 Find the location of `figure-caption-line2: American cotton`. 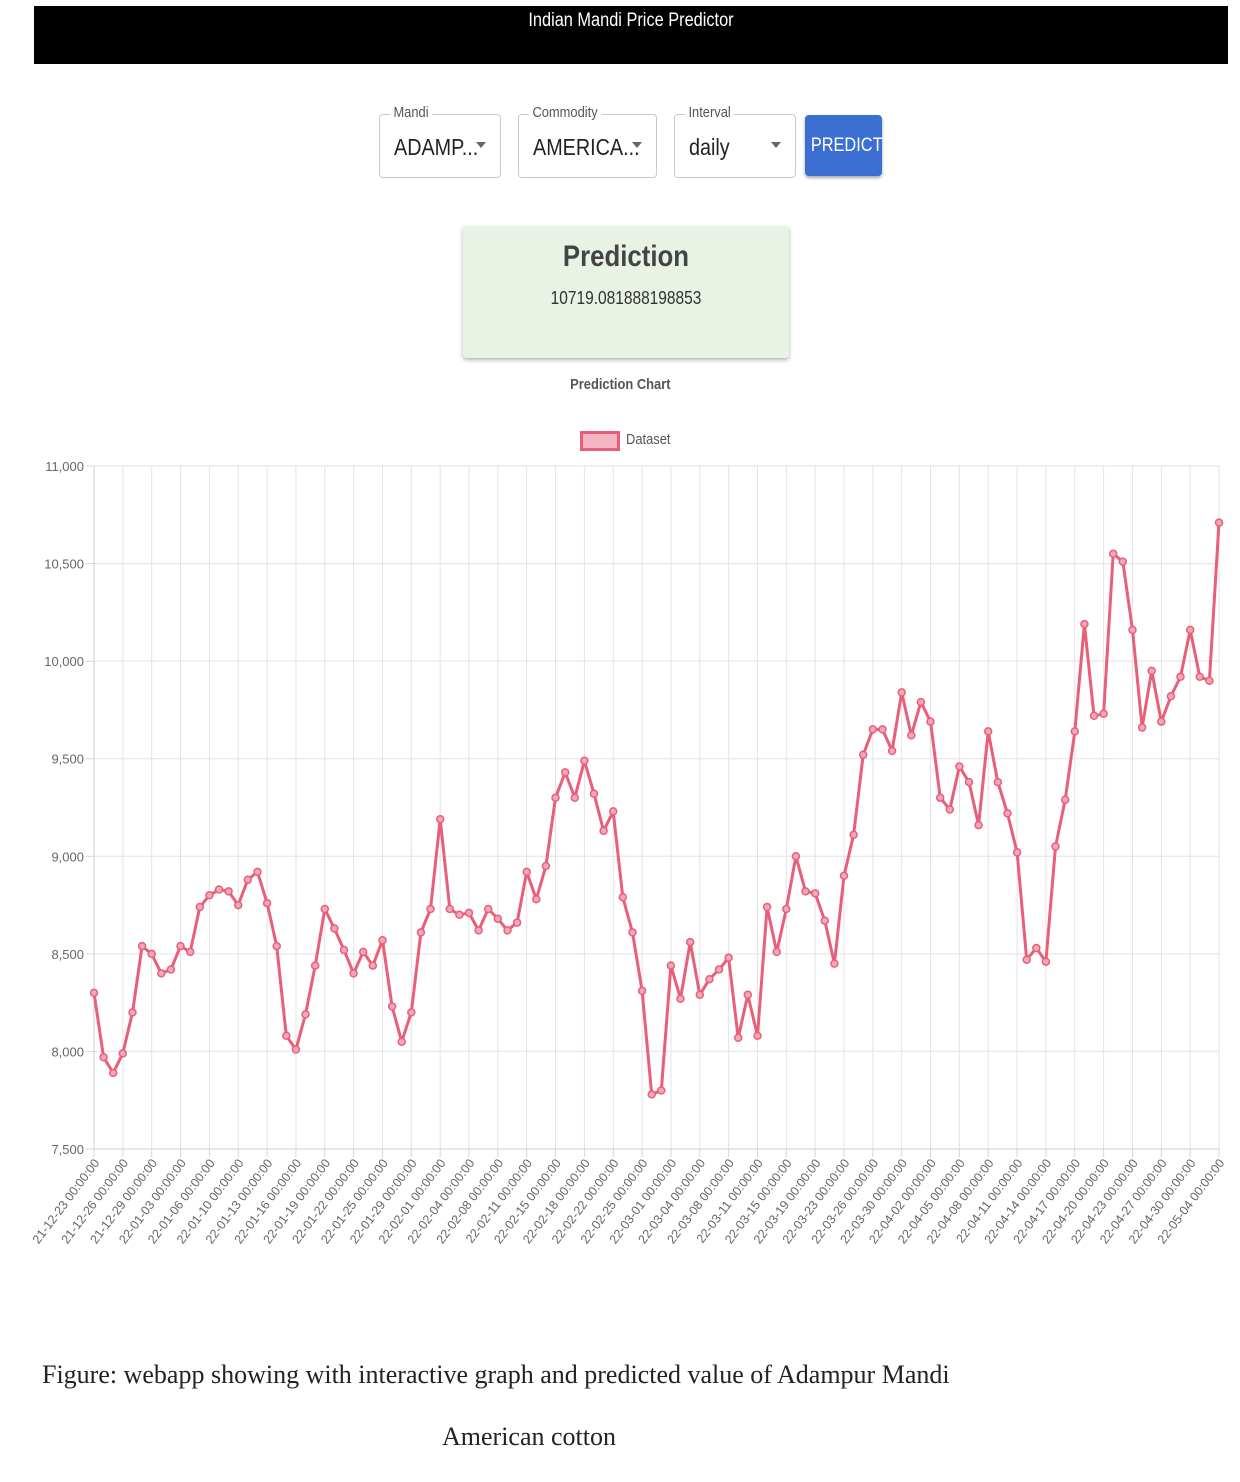

figure-caption-line2: American cotton is located at coordinates (529, 1436).